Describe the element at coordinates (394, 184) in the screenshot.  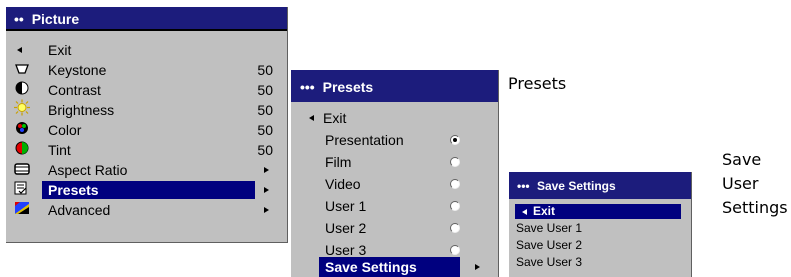
I see `preset-video: Video` at that location.